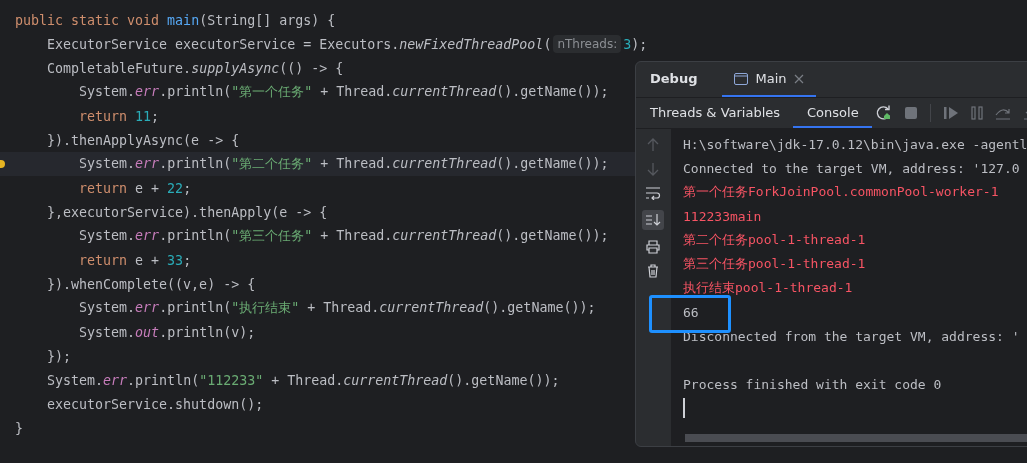  Describe the element at coordinates (3, 164) in the screenshot. I see `bulb-icon` at that location.